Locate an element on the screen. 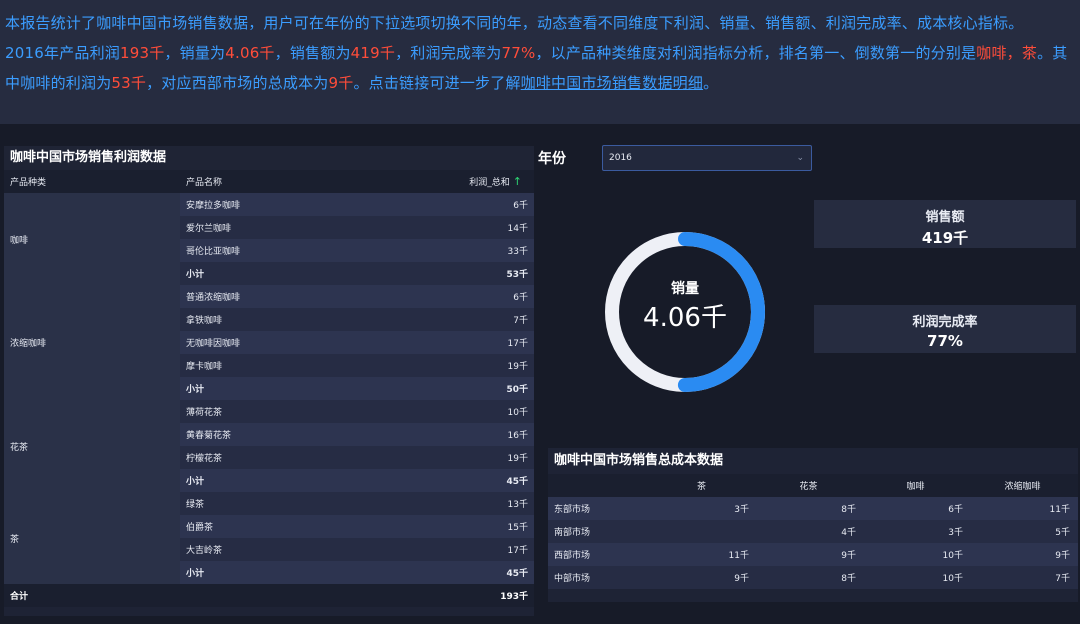  table-row: 普通浓缩咖啡 6千 is located at coordinates (357, 296).